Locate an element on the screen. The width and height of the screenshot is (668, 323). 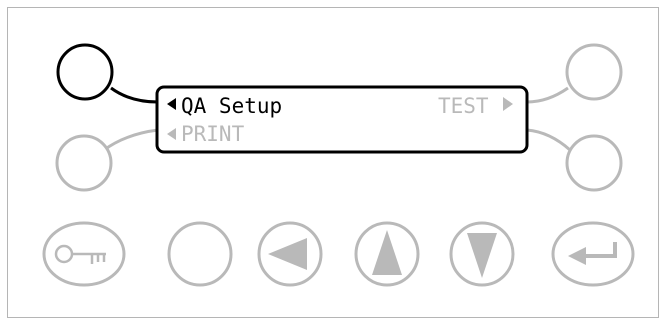
connector-top-right is located at coordinates (547, 95).